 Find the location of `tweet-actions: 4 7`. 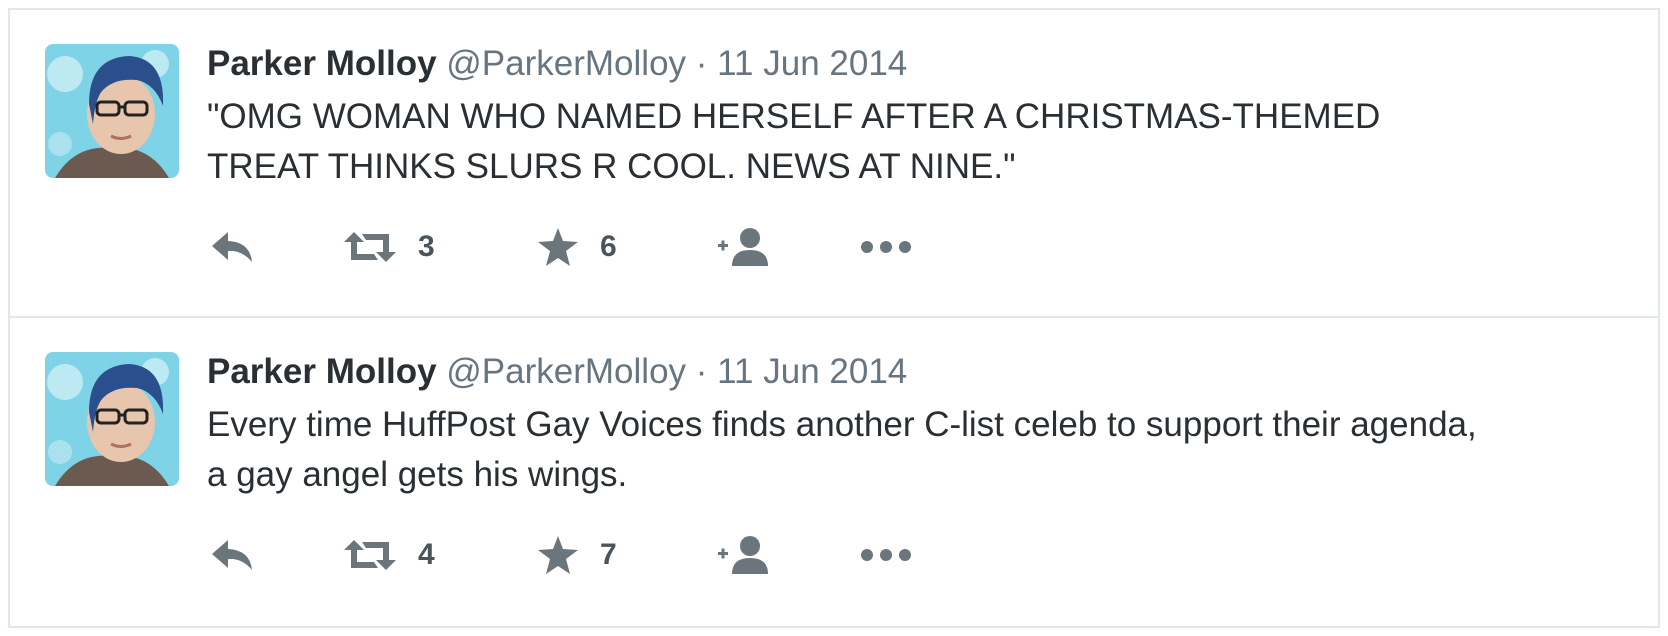

tweet-actions: 4 7 is located at coordinates (590, 555).